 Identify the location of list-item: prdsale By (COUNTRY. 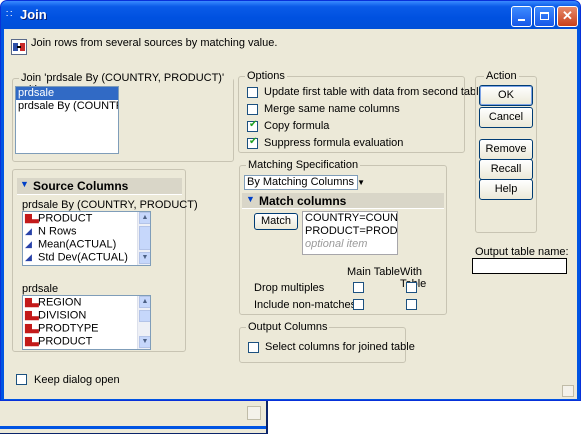
(67, 106).